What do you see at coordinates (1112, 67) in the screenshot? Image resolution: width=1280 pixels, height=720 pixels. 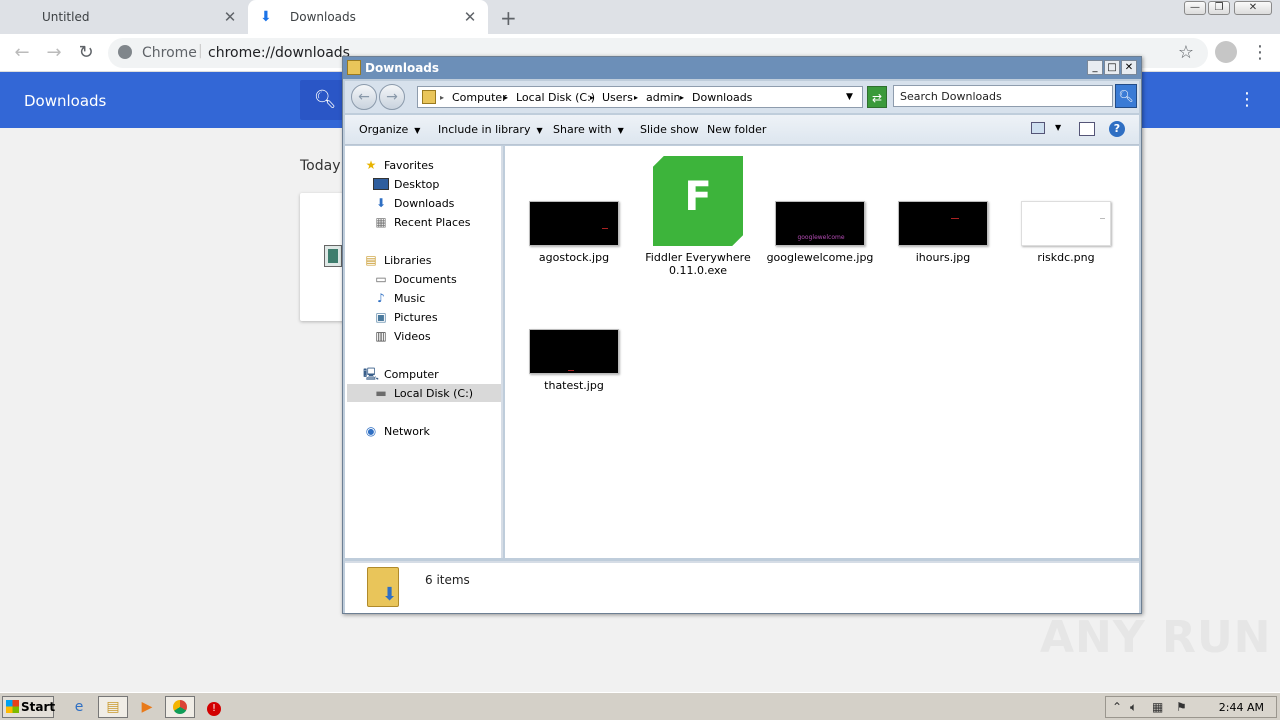 I see `explorer-maximize-button: □` at bounding box center [1112, 67].